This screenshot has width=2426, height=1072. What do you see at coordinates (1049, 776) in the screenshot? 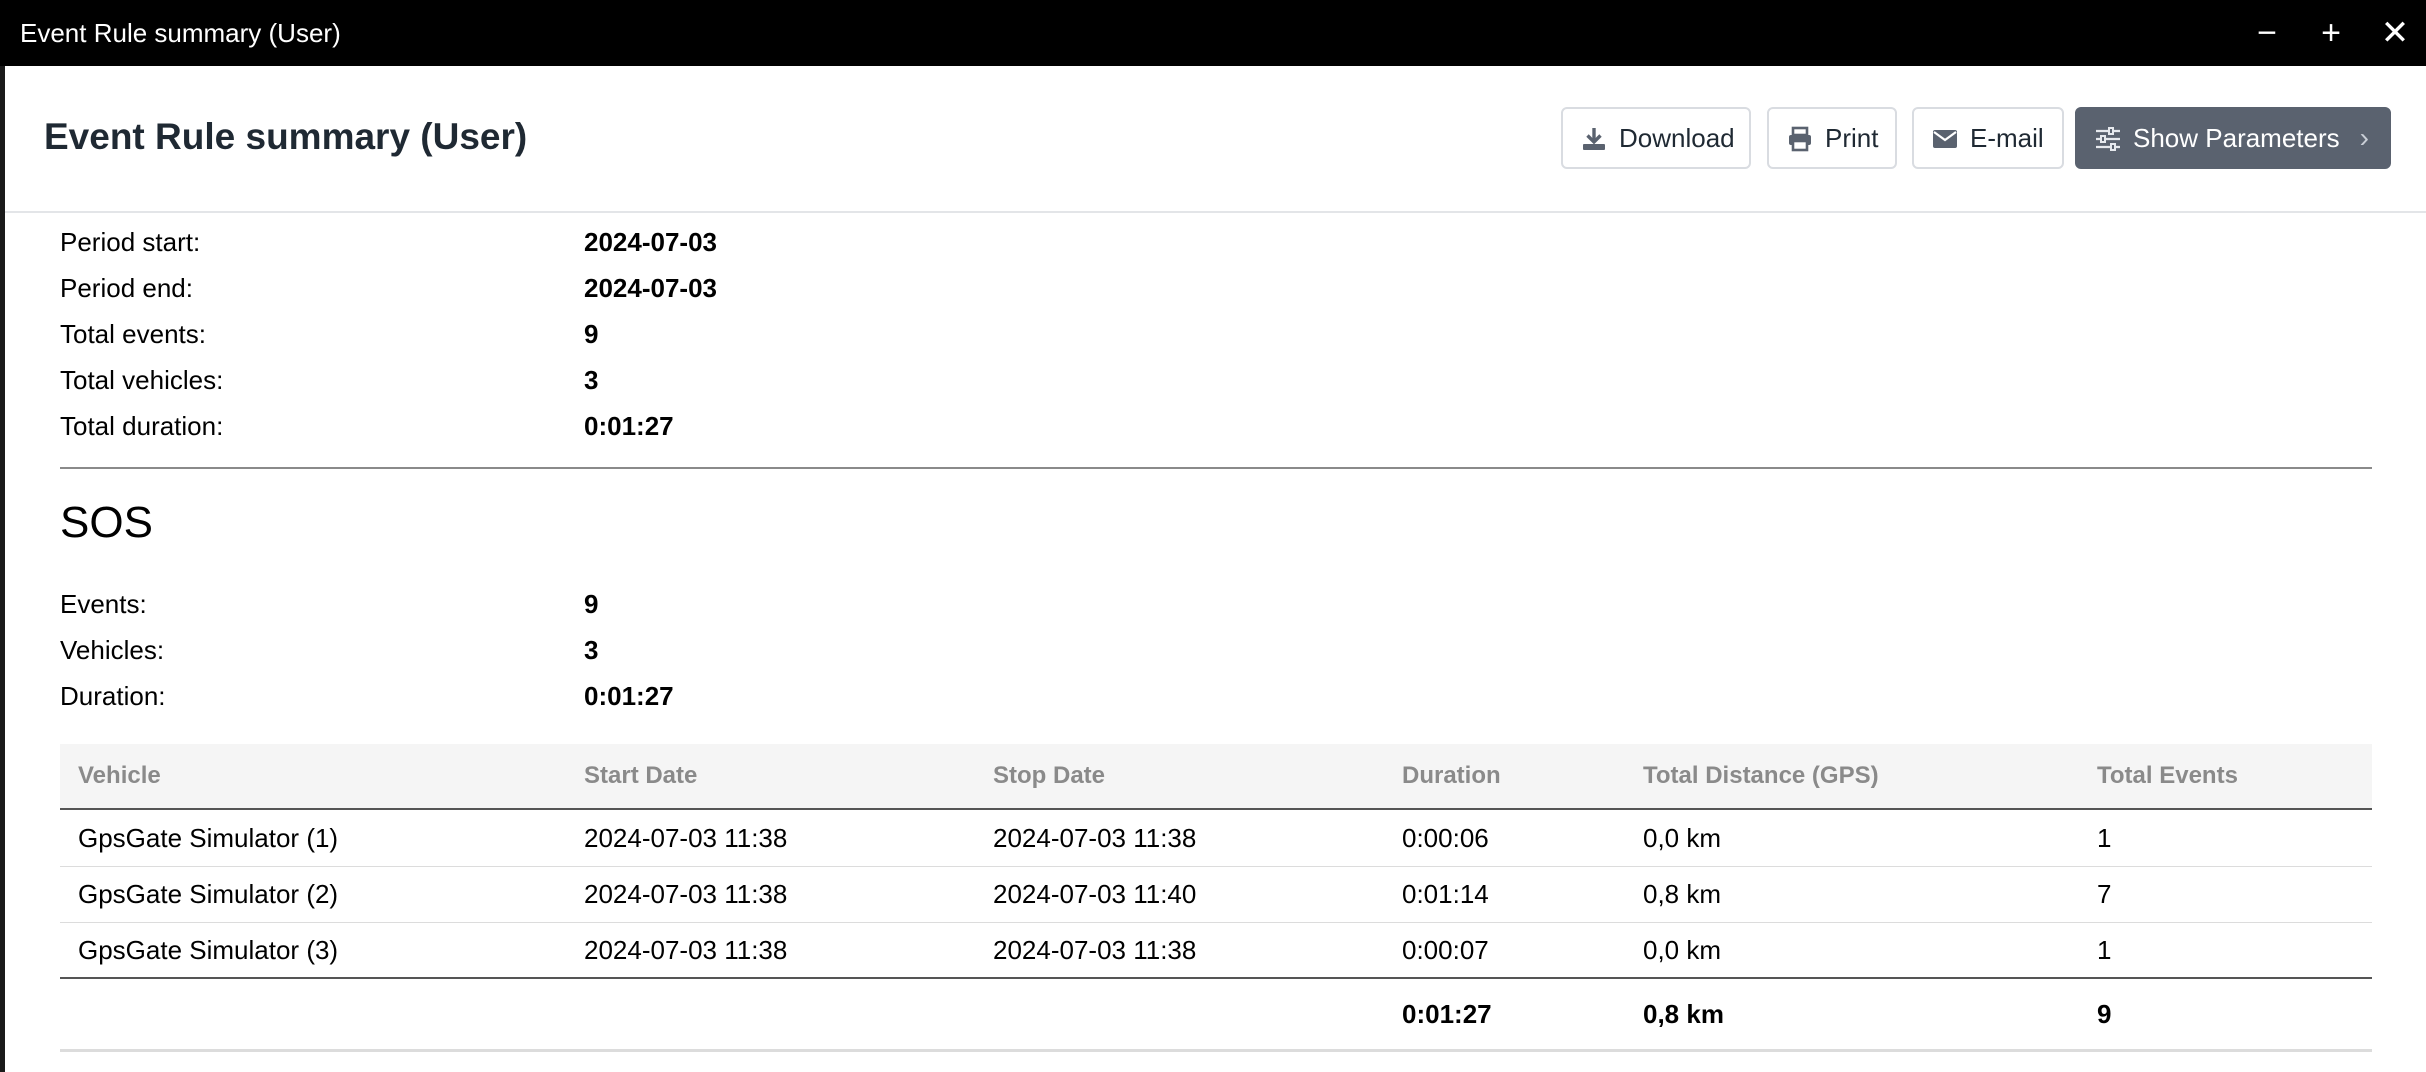
I see `column-header-stop-date: Stop Date` at bounding box center [1049, 776].